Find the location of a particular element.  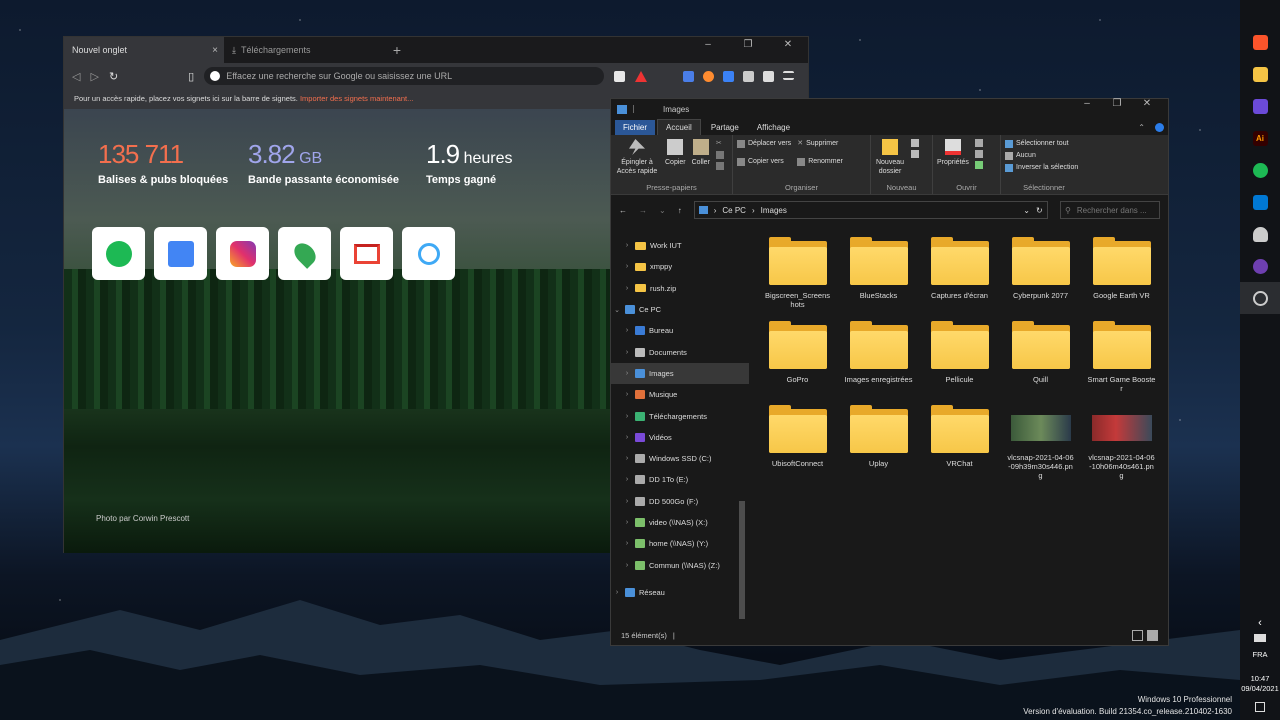

tab-affichage: Affichage is located at coordinates (773, 127).